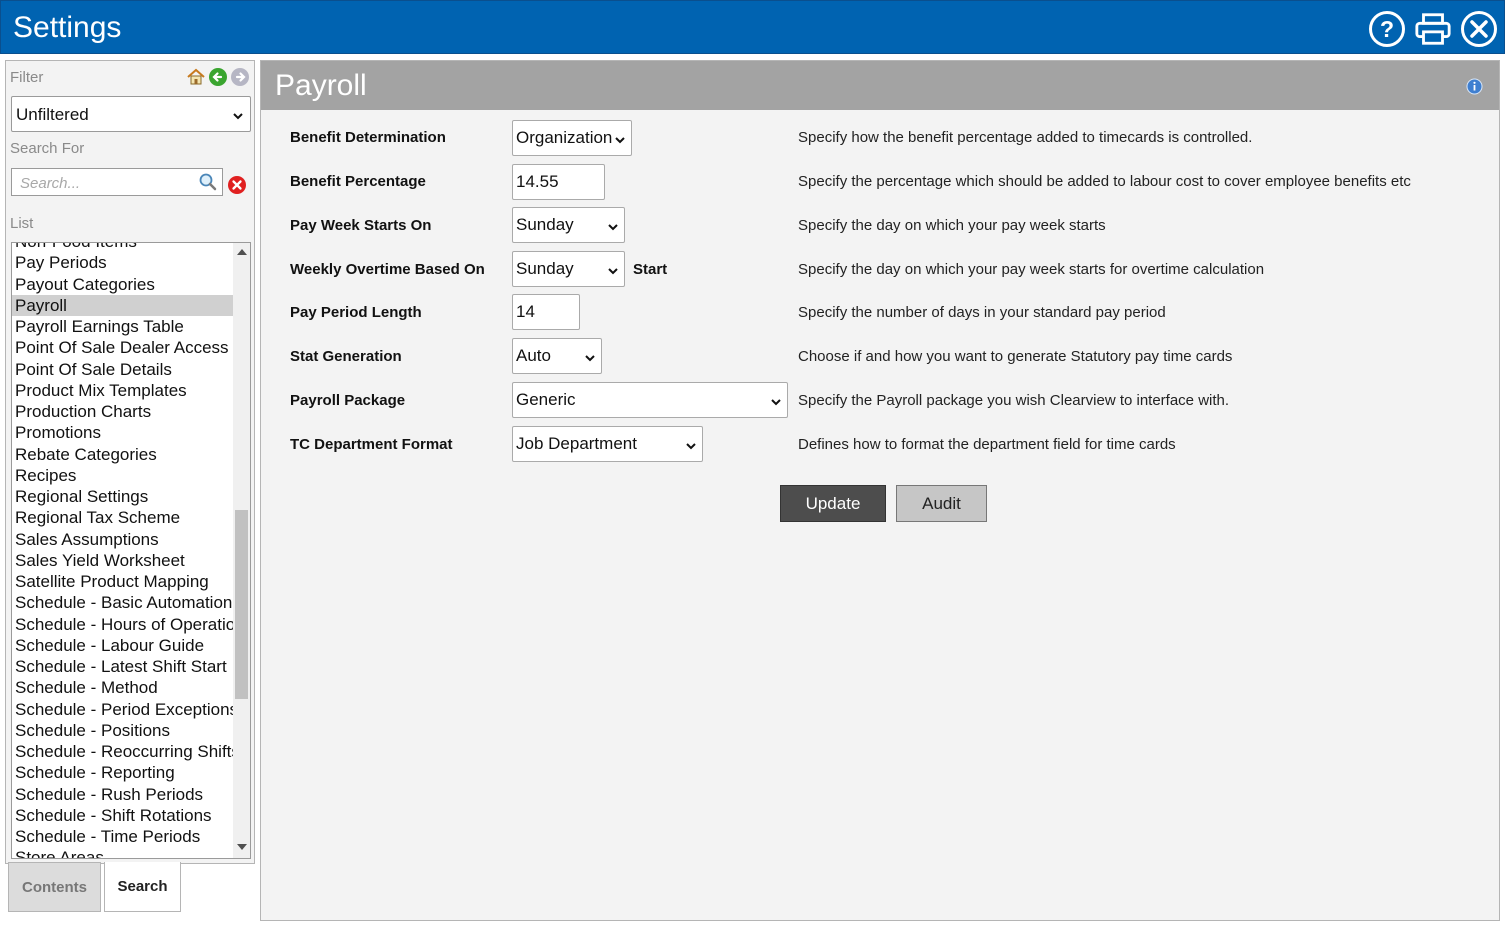 The image size is (1505, 926). I want to click on list-item: Product Mix Templates, so click(123, 390).